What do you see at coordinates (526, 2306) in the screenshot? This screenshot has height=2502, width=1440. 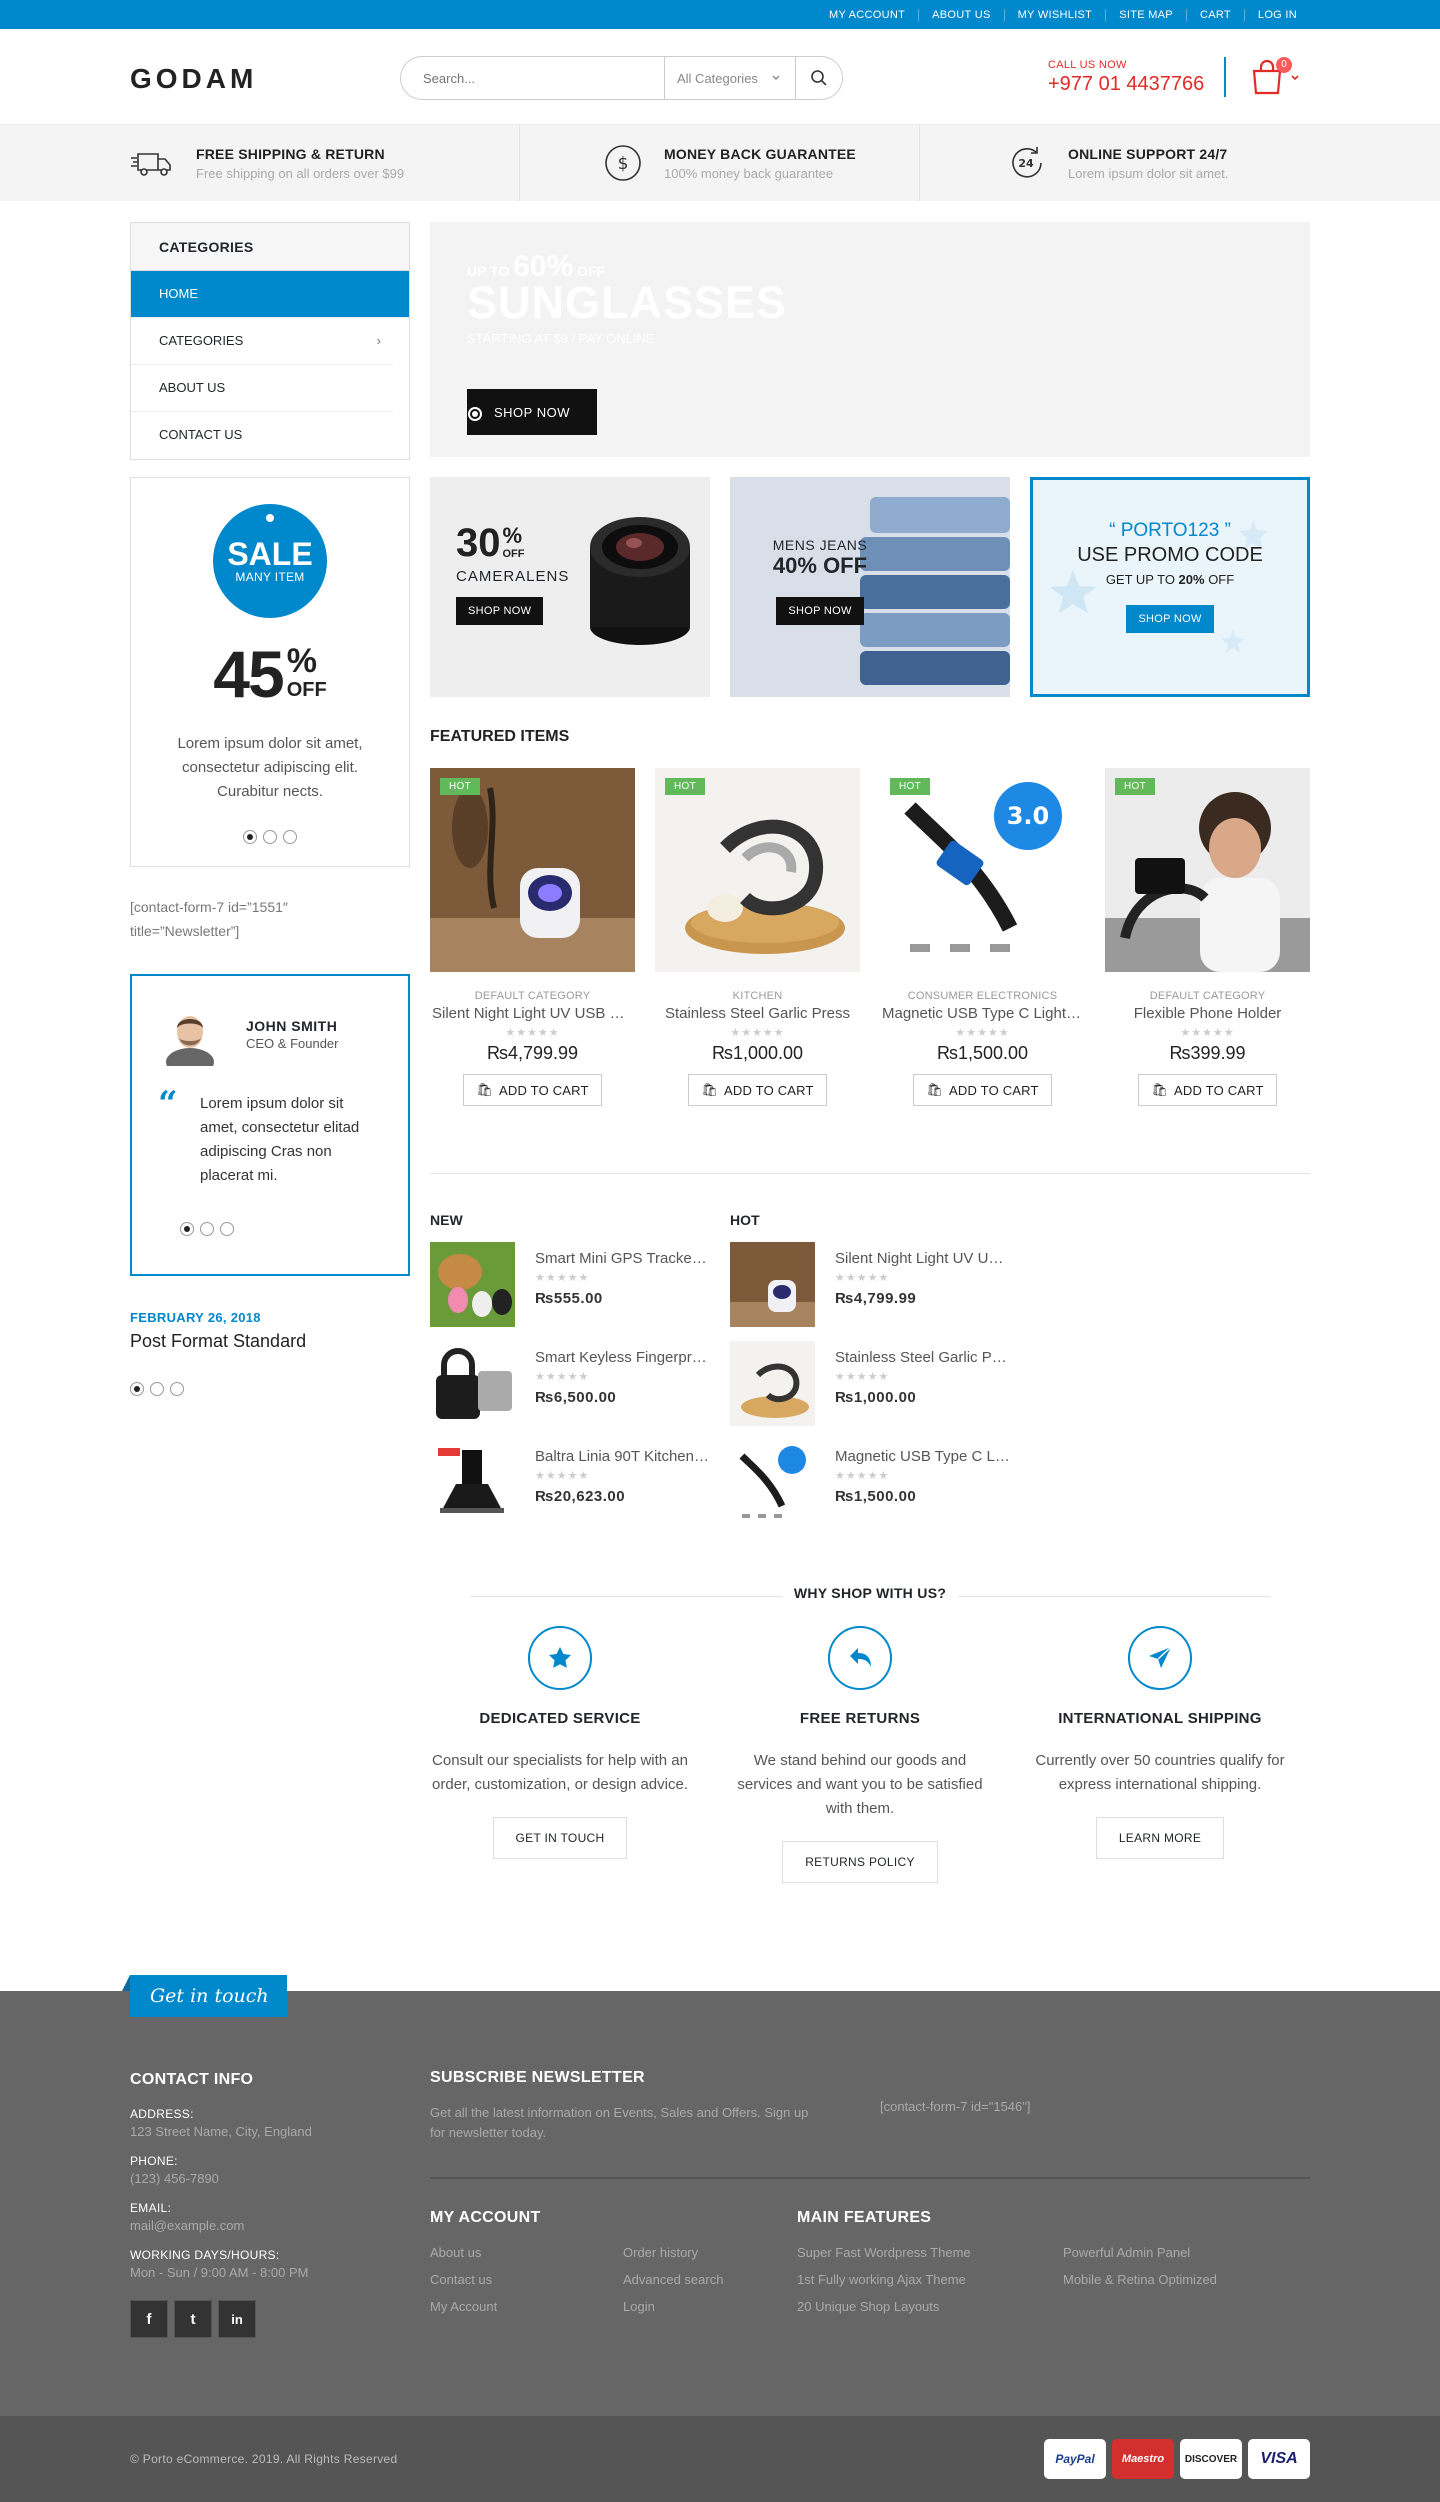 I see `footer-link-my-account: My Account` at bounding box center [526, 2306].